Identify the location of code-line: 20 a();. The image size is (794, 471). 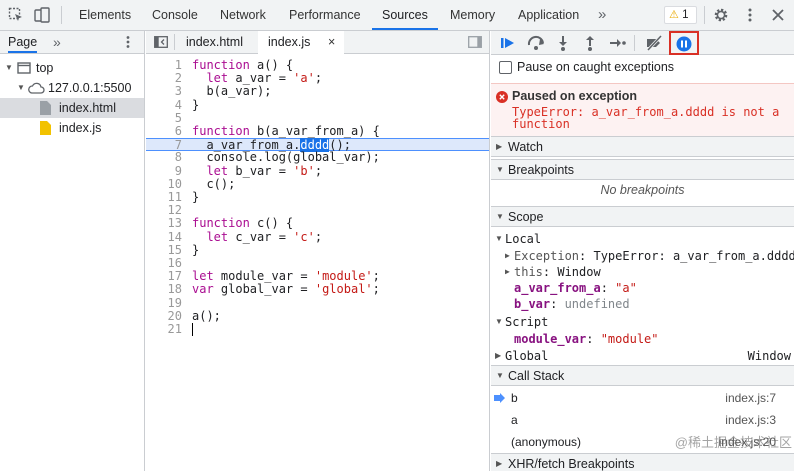
(317, 316).